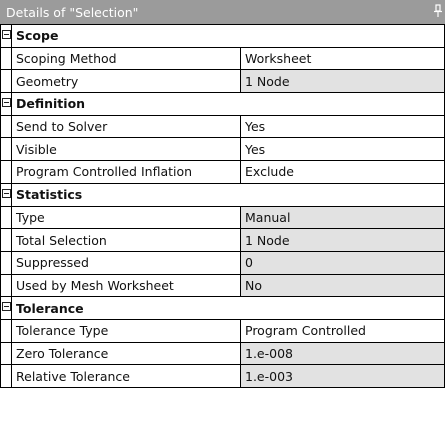  What do you see at coordinates (343, 330) in the screenshot?
I see `property-value: Program Controlled` at bounding box center [343, 330].